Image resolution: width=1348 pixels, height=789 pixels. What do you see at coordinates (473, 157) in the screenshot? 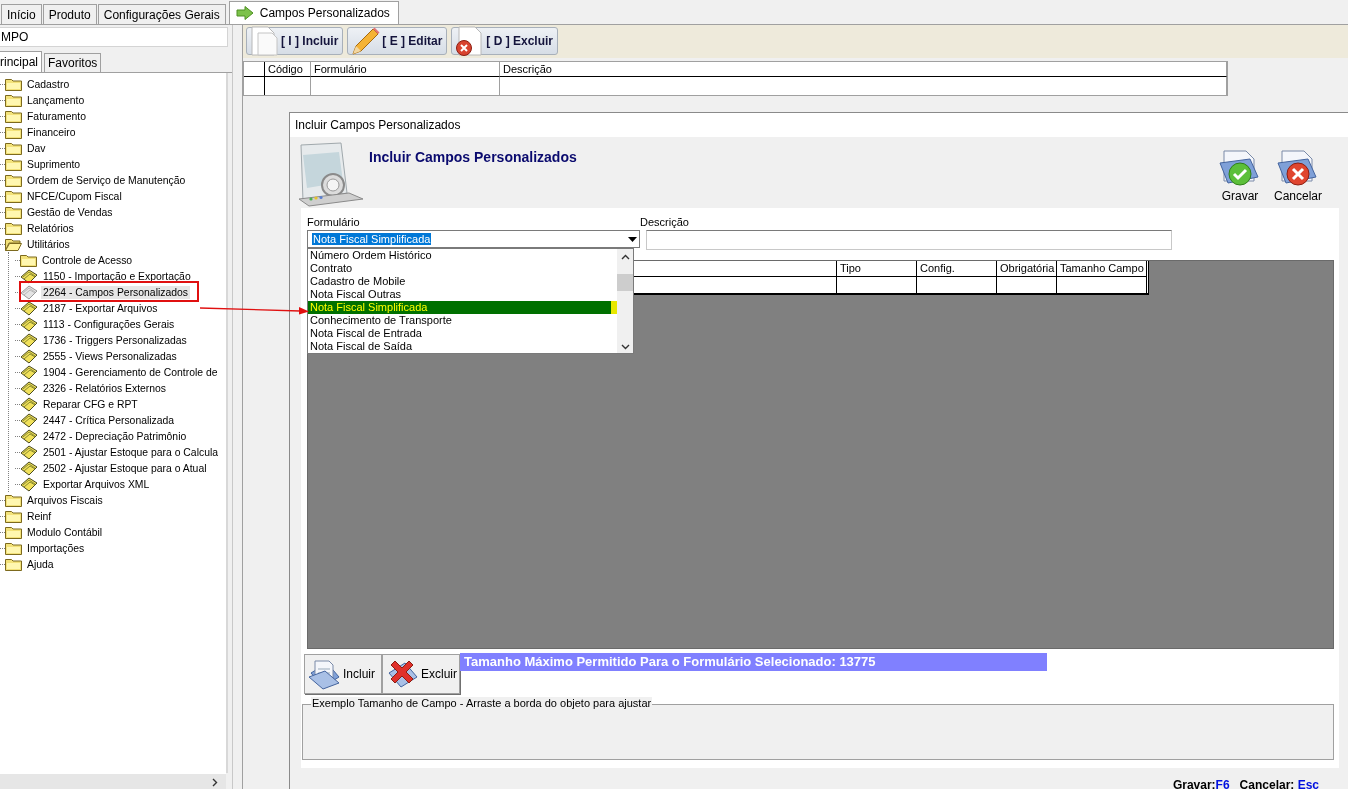
I see `dialog-heading: Incluir Campos Personalizados` at bounding box center [473, 157].